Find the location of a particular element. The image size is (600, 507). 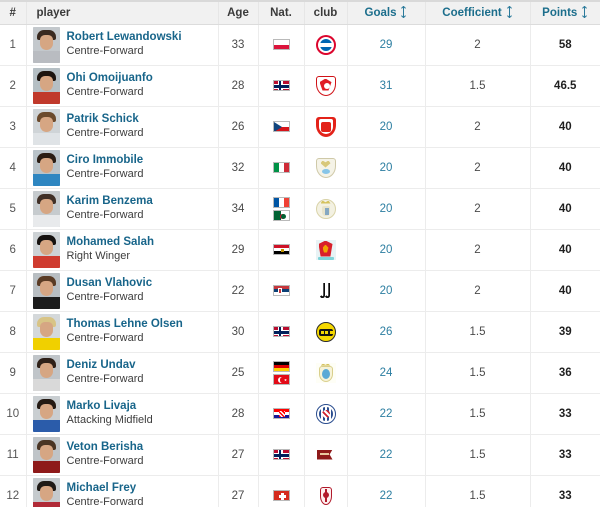

cell-rank: 6 is located at coordinates (13, 250).